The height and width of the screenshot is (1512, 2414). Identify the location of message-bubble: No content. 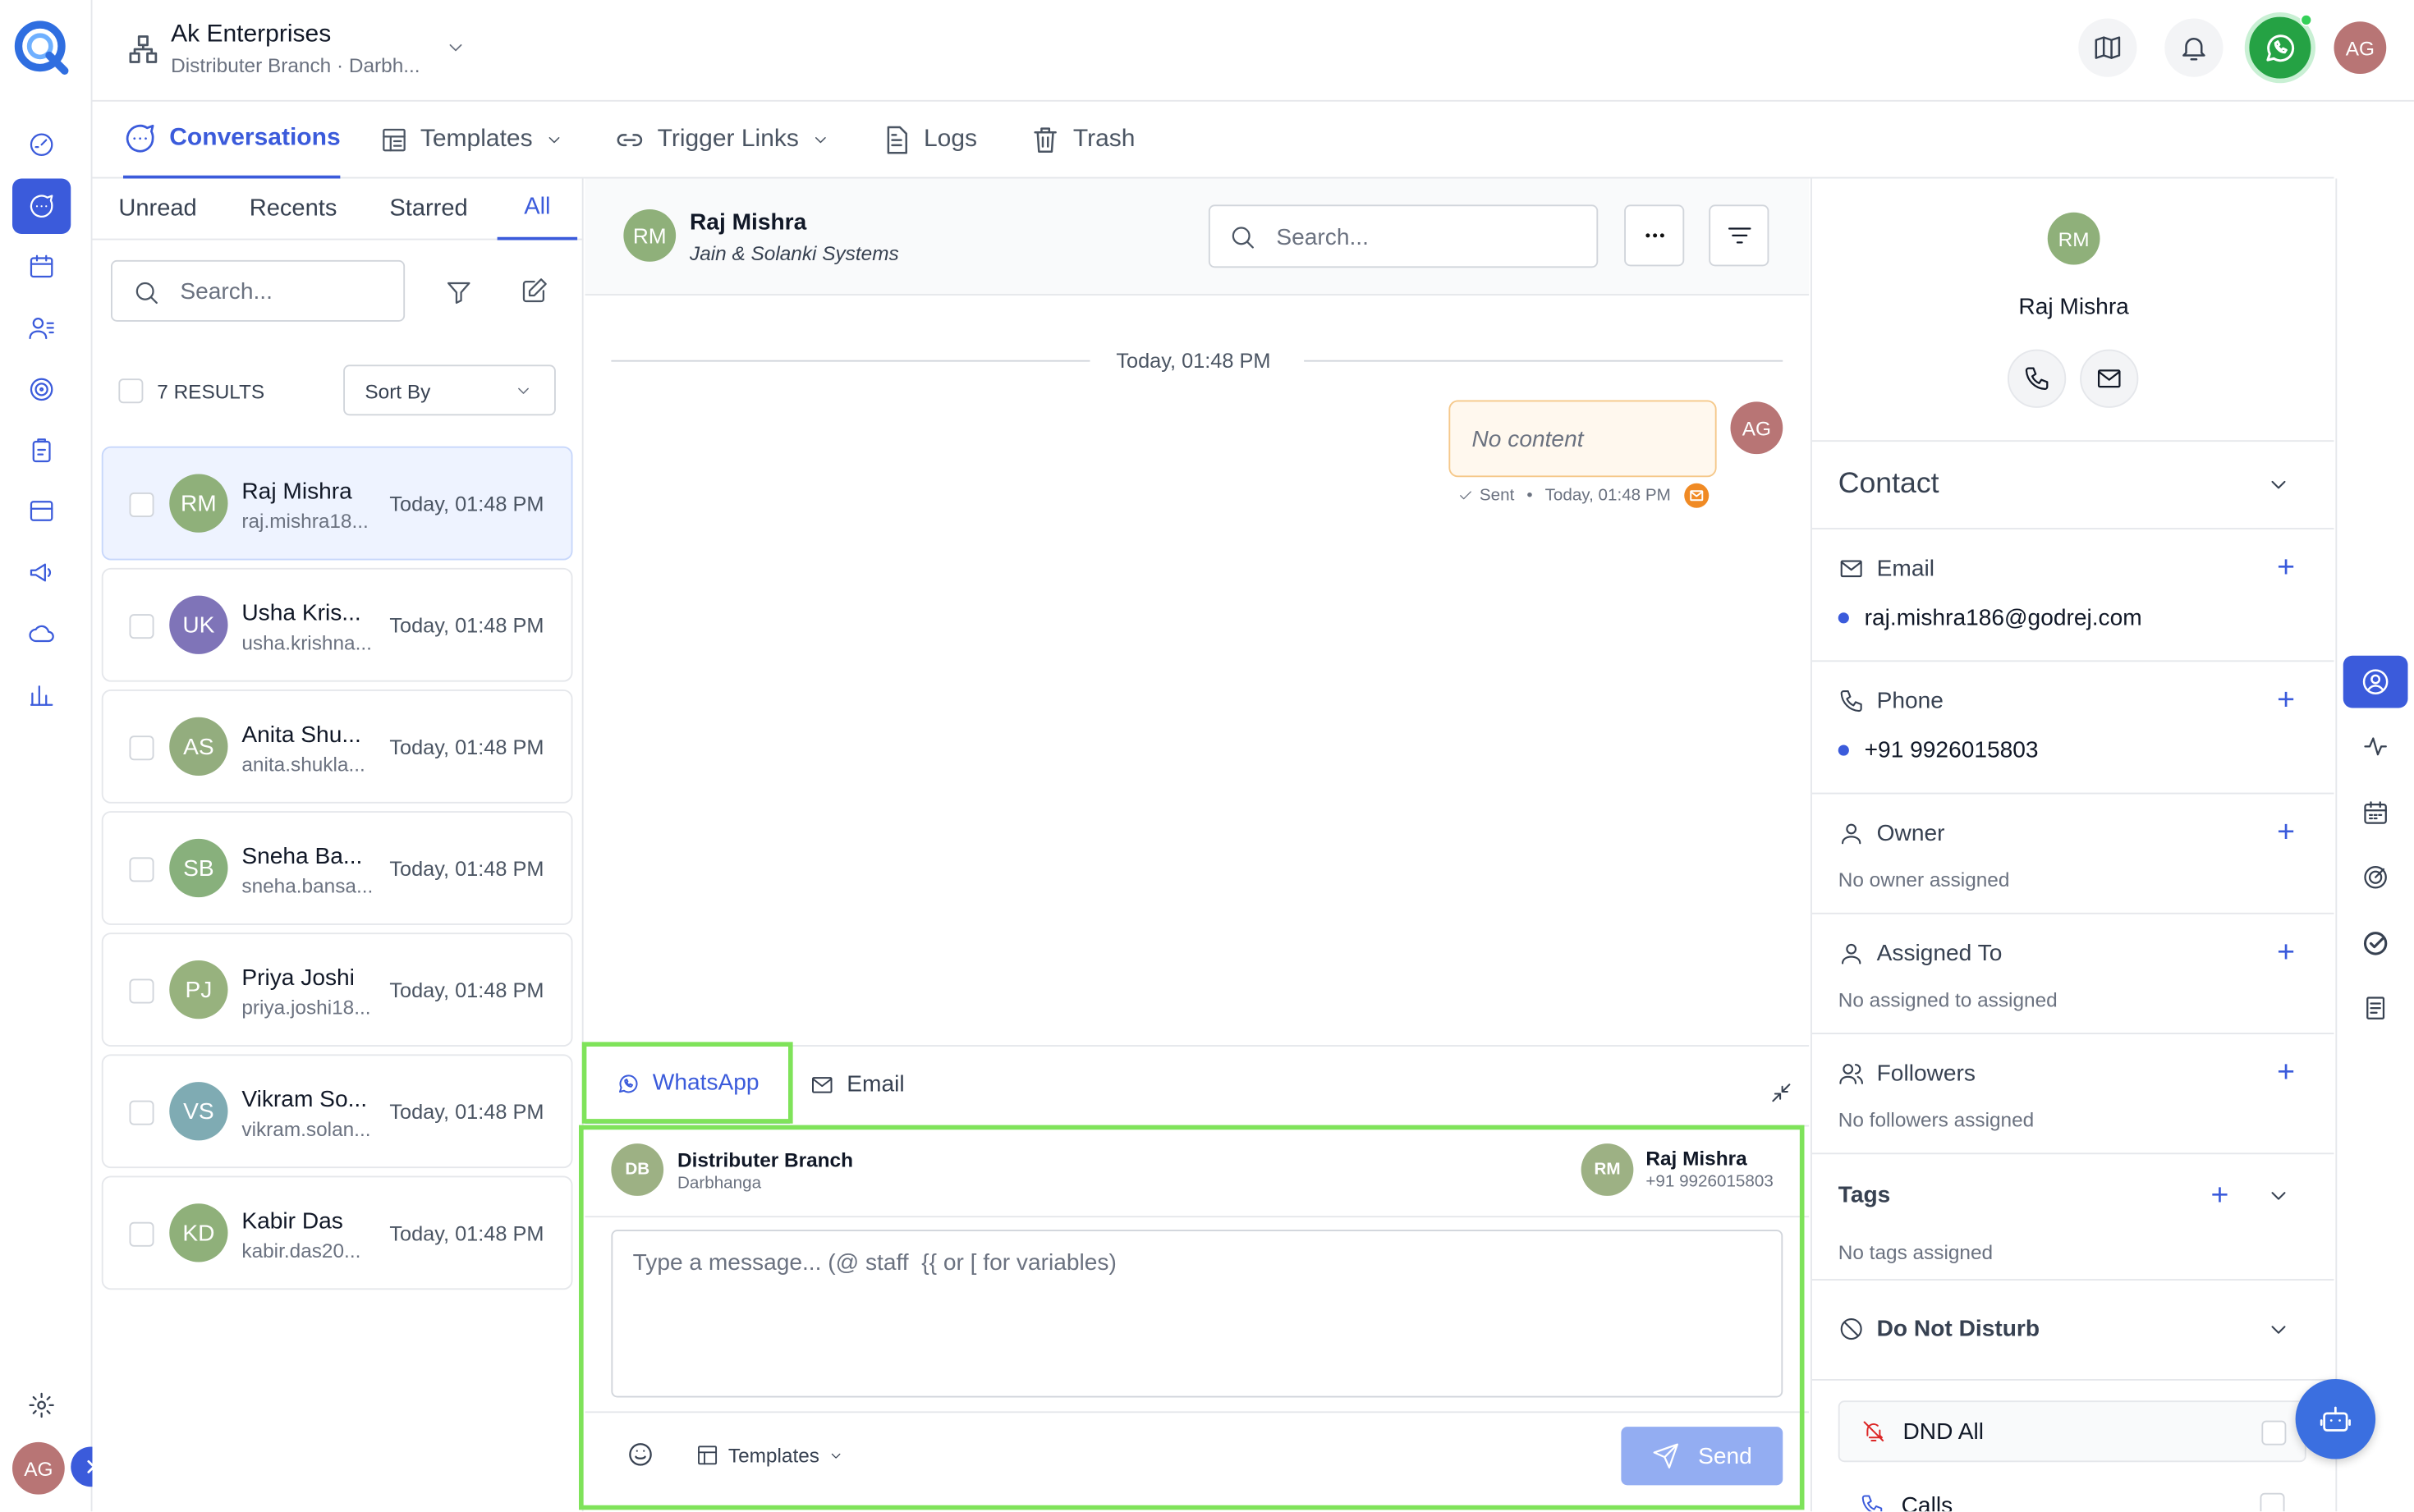
(1582, 439).